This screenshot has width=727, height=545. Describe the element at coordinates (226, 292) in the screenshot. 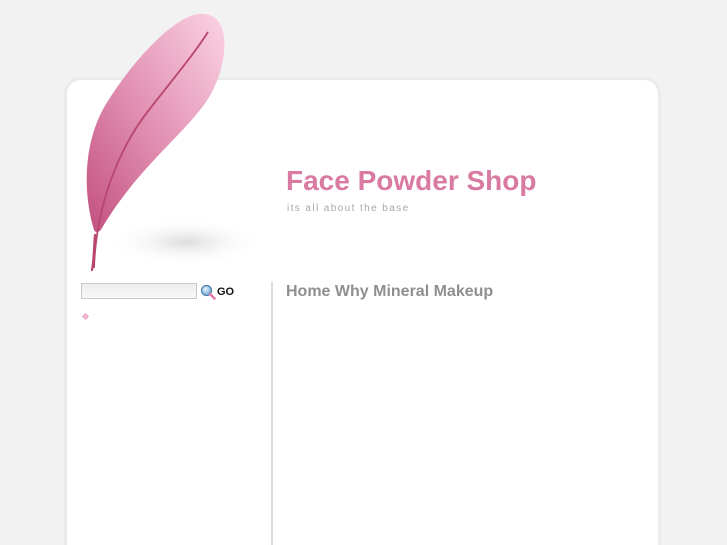

I see `go-label: GO` at that location.